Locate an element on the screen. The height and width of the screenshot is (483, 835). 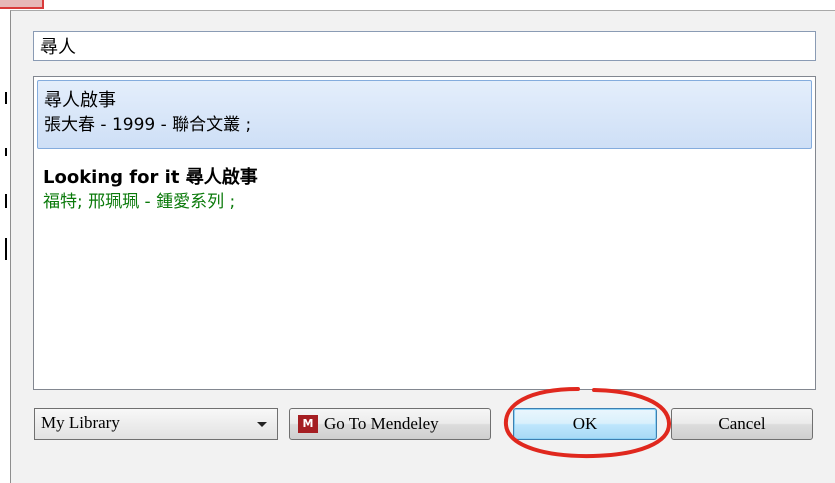
go-to-mendeley-button: M Go To Mendeley is located at coordinates (390, 424).